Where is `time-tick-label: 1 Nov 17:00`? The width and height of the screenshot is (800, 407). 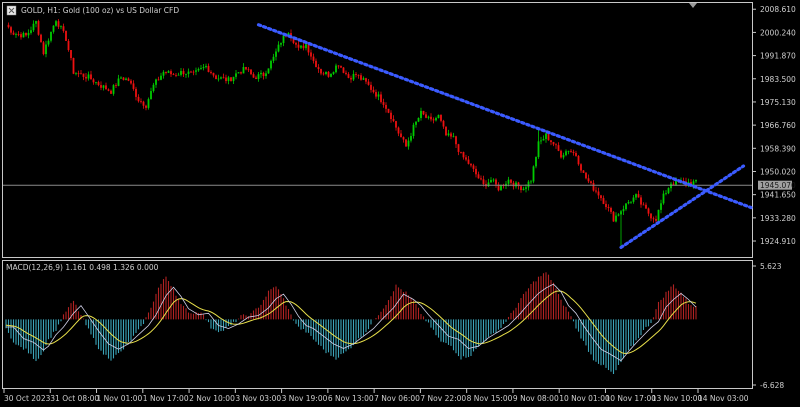 time-tick-label: 1 Nov 17:00 is located at coordinates (166, 398).